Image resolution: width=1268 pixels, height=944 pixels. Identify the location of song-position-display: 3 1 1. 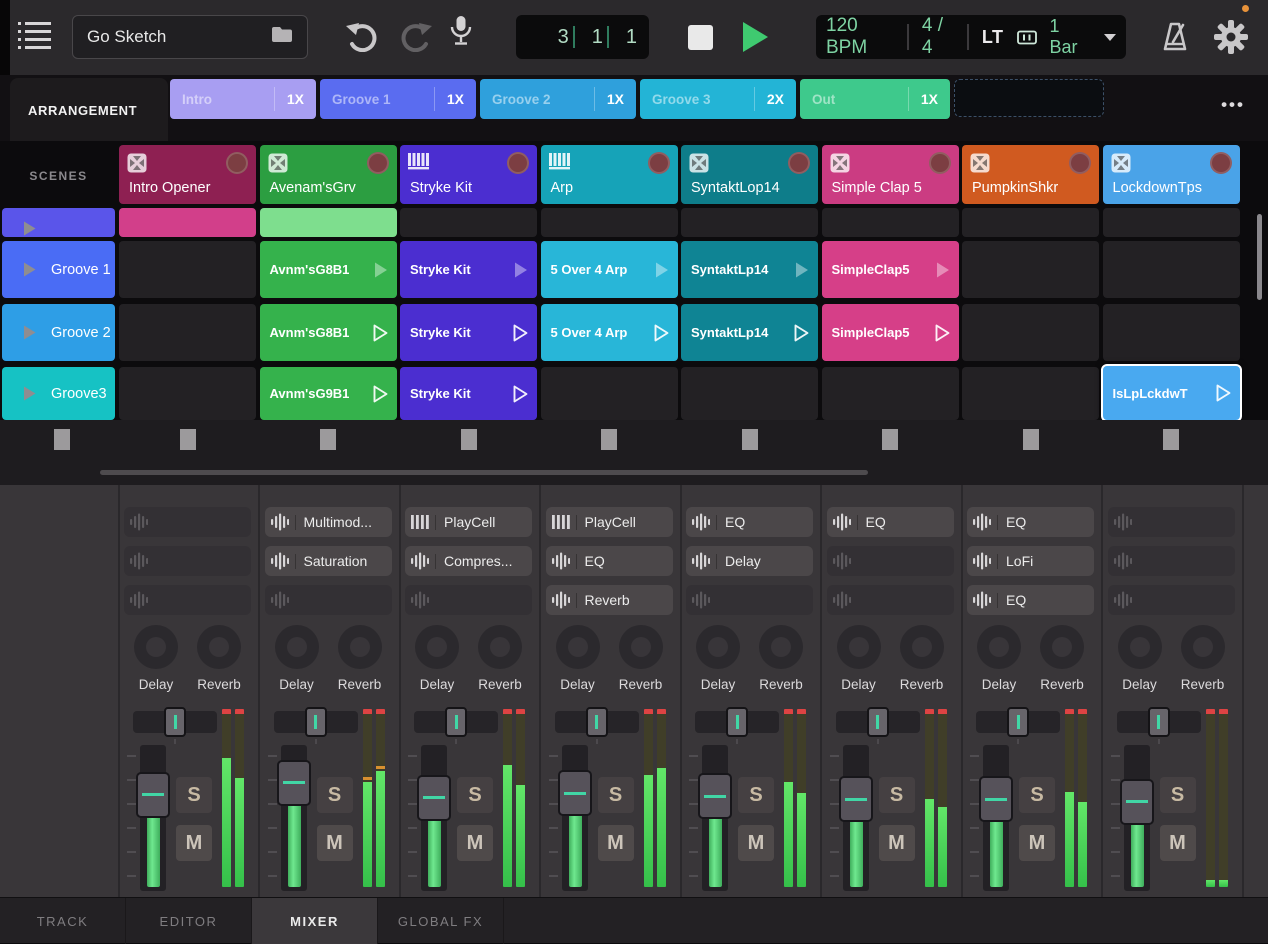
(582, 37).